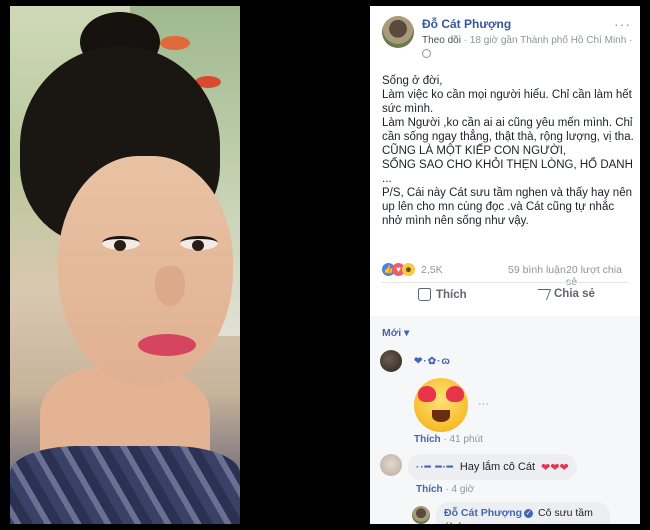 Image resolution: width=650 pixels, height=530 pixels. Describe the element at coordinates (421, 515) in the screenshot. I see `reply-avatar` at that location.